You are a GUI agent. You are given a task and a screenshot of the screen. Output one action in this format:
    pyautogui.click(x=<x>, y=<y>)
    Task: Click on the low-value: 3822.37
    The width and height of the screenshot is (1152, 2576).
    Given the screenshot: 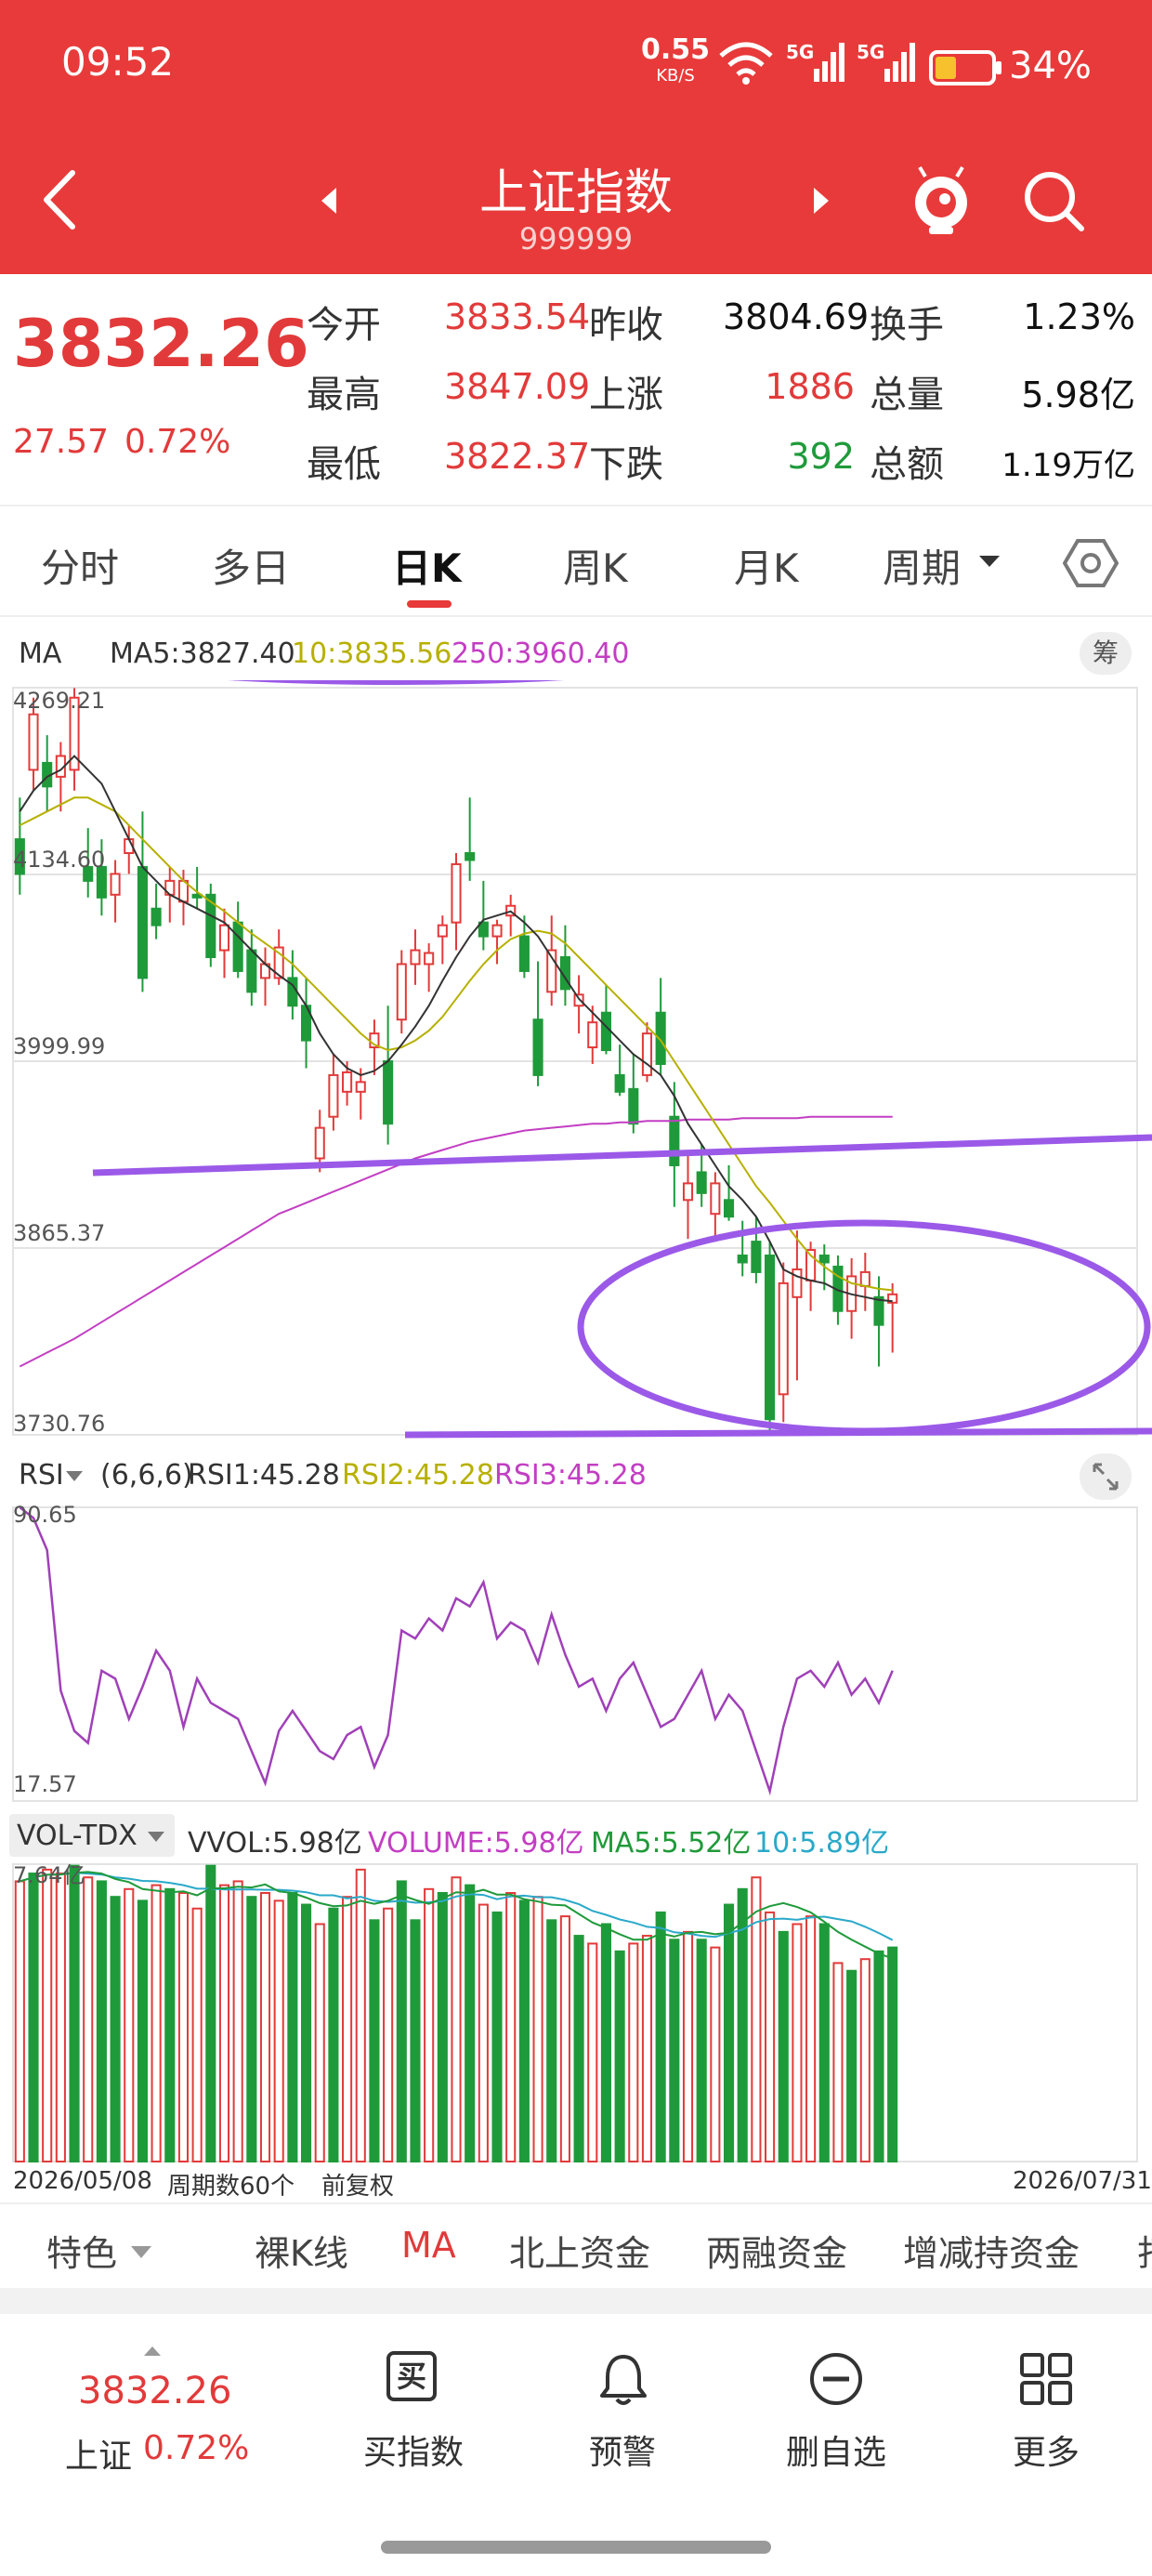 What is the action you would take?
    pyautogui.click(x=517, y=456)
    